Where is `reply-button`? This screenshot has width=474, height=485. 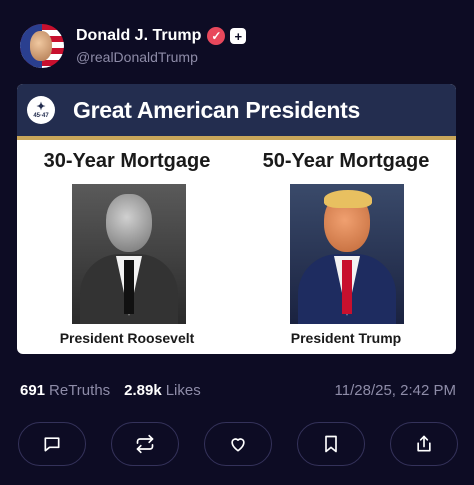 reply-button is located at coordinates (52, 444).